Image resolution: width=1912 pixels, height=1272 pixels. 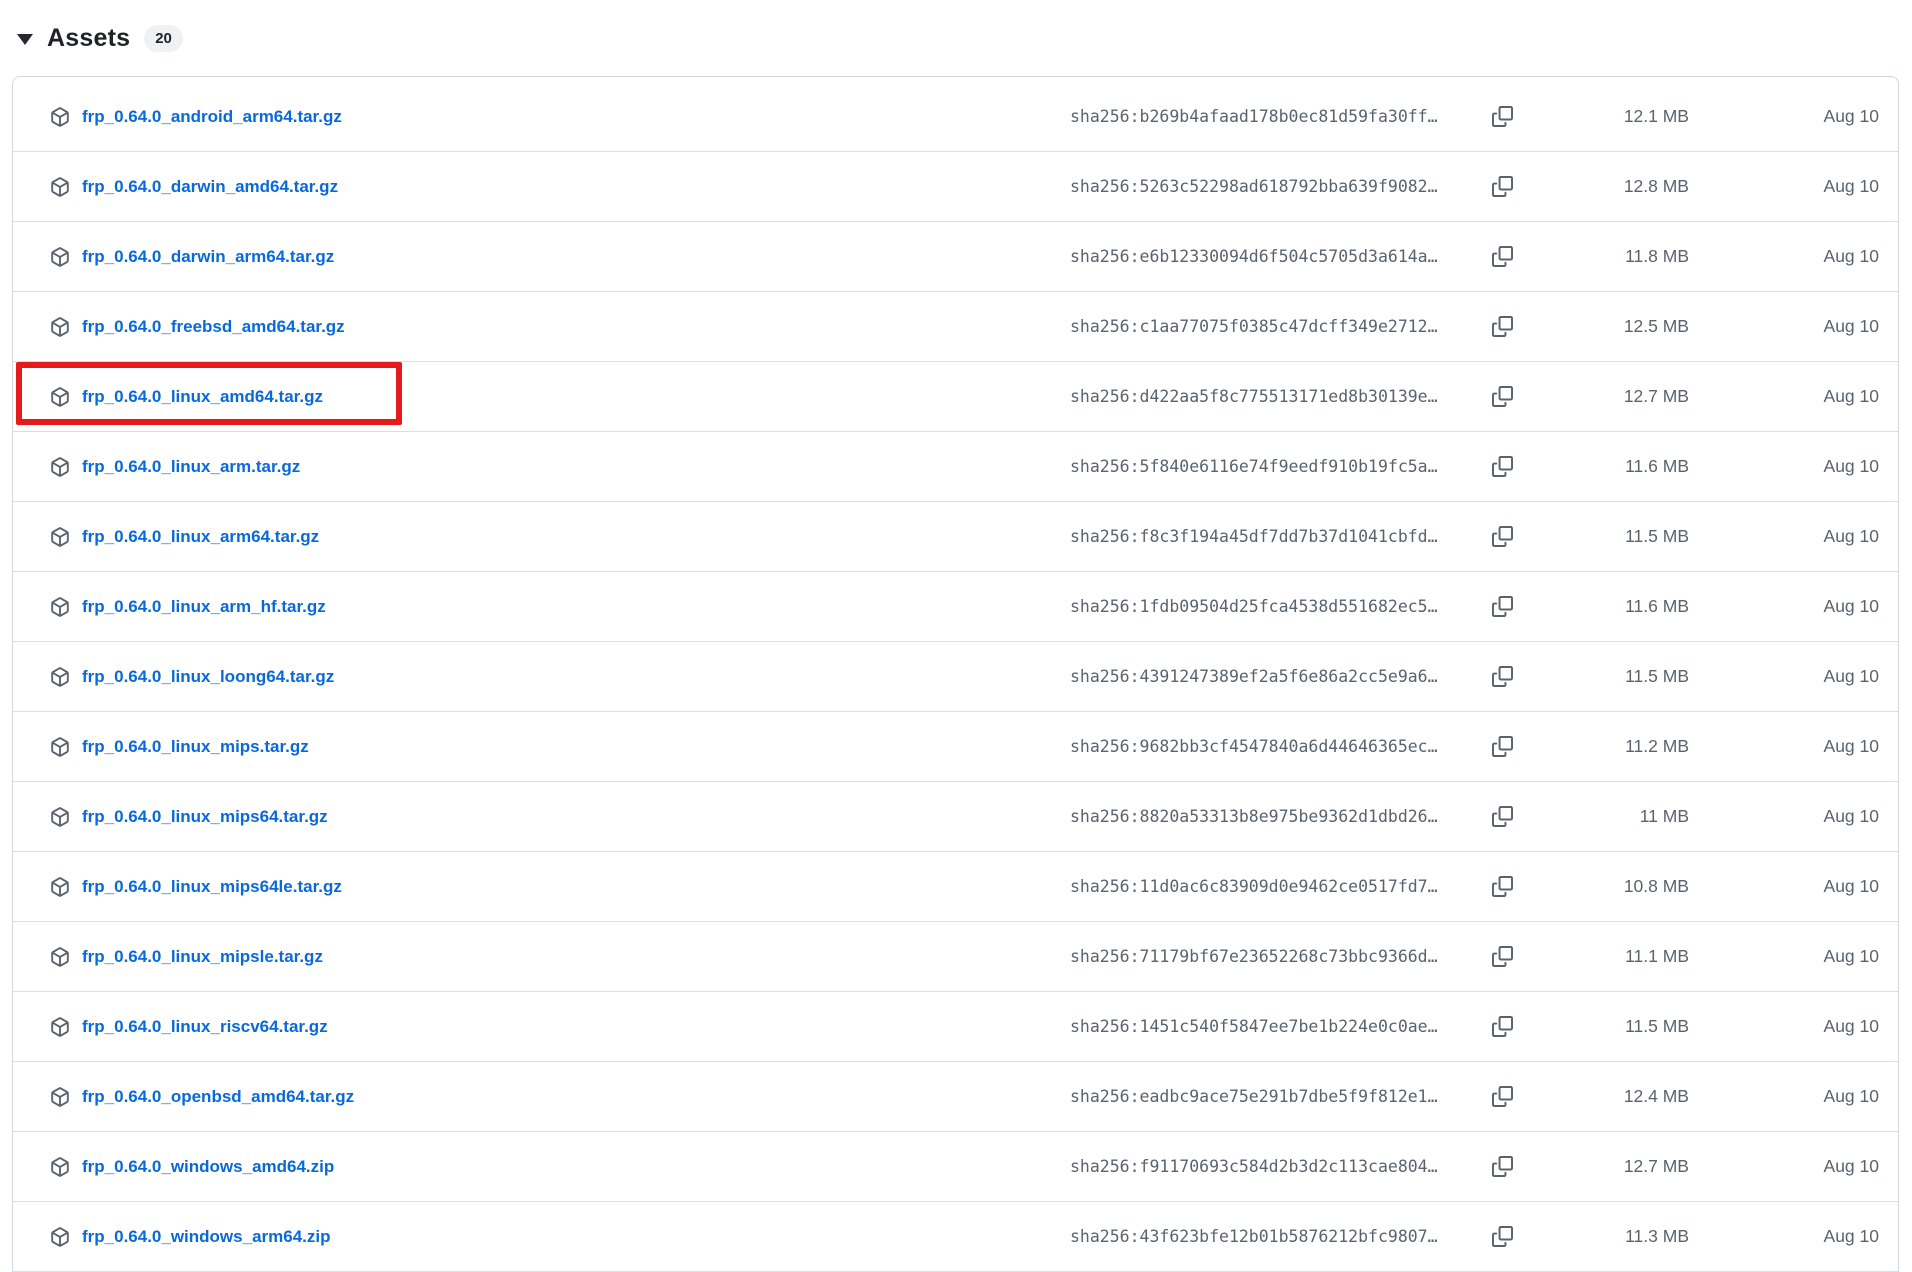 What do you see at coordinates (956, 30) in the screenshot?
I see `assets-section-header: Assets 20` at bounding box center [956, 30].